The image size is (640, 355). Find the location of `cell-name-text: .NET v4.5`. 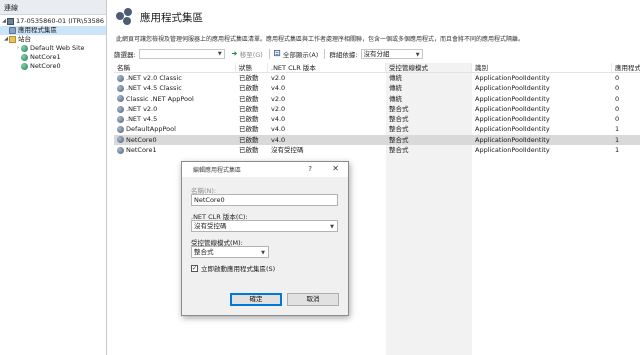

cell-name-text: .NET v4.5 is located at coordinates (142, 119).